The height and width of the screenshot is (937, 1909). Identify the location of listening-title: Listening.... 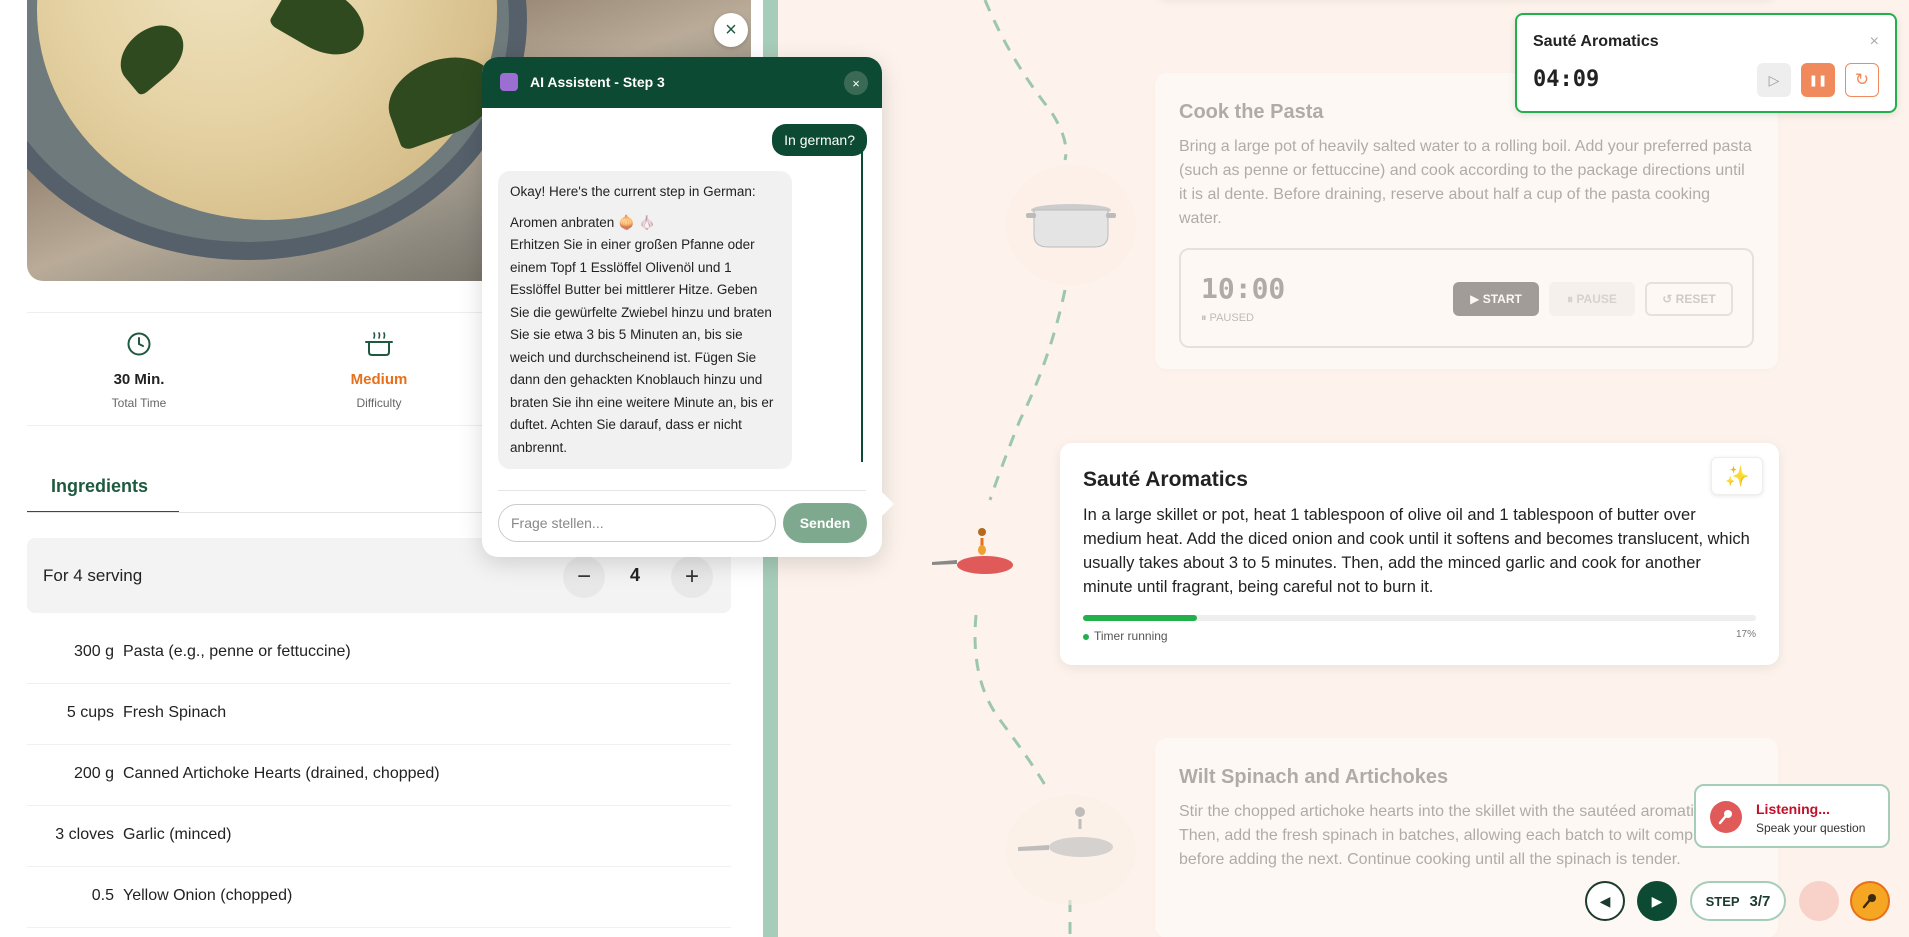
(1793, 809).